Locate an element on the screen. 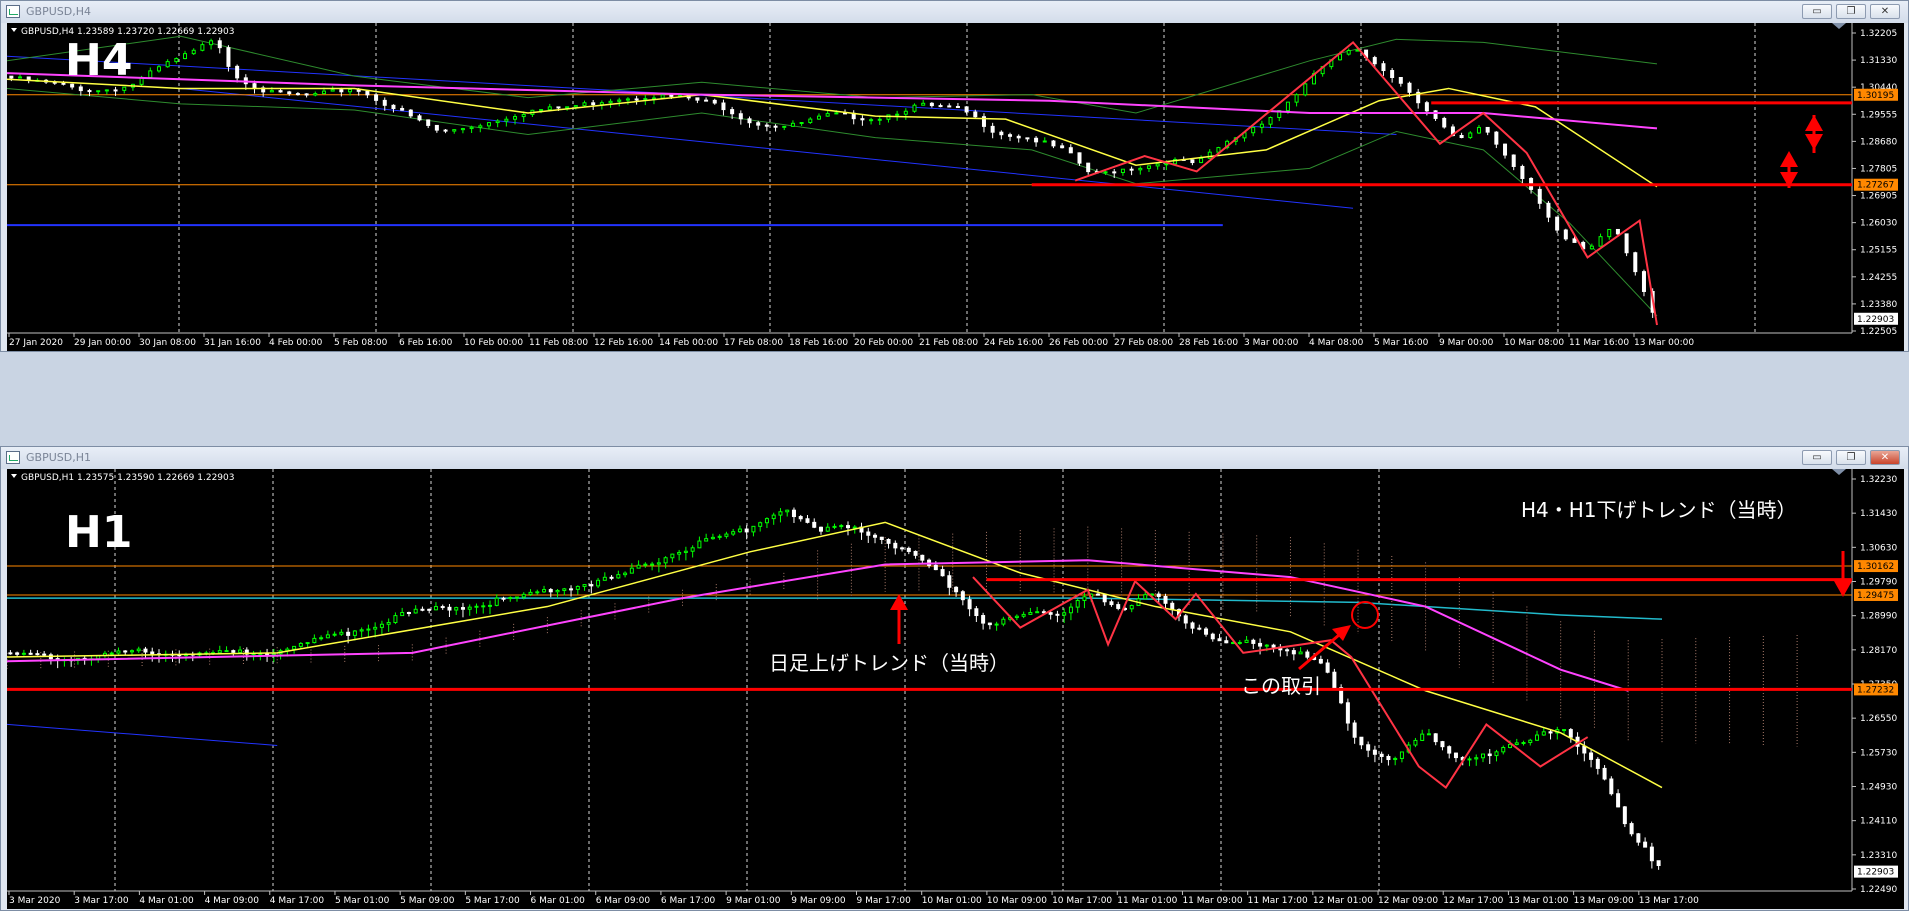 Image resolution: width=1909 pixels, height=911 pixels. x-tick-label: 9 Mar 17:00 is located at coordinates (884, 901).